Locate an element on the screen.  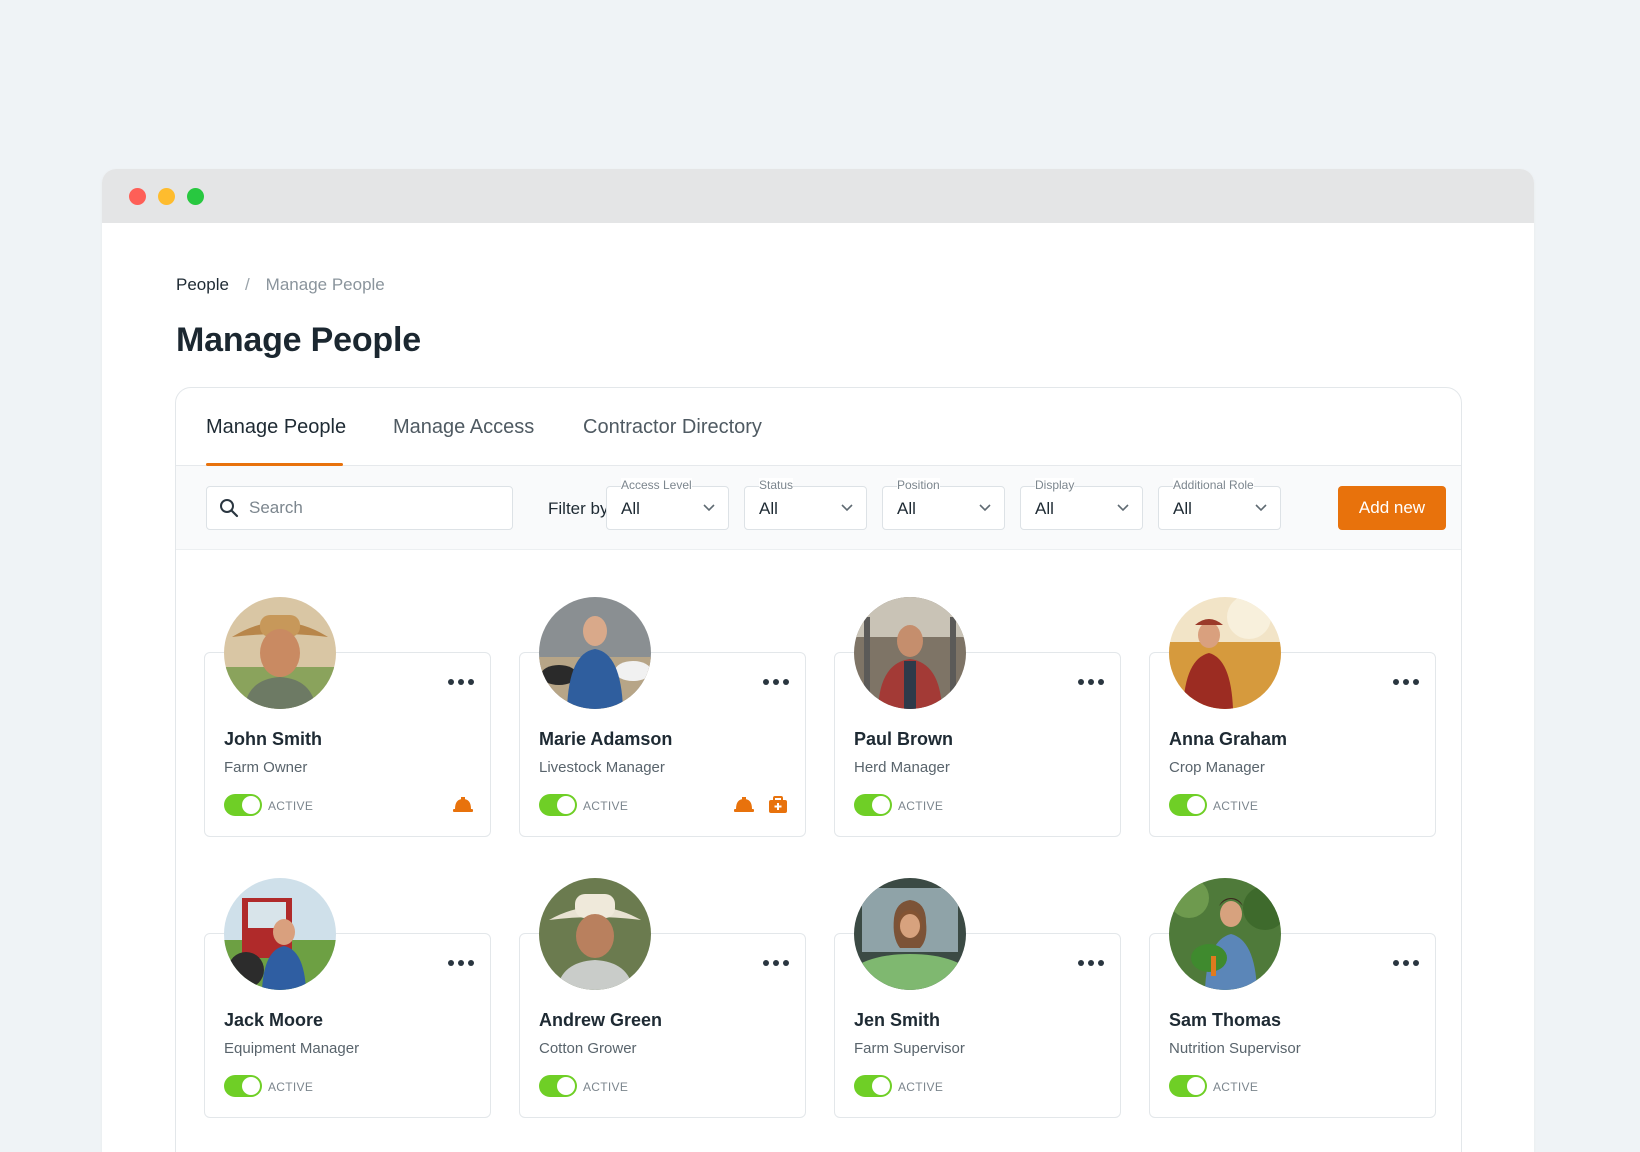
access-level-select: Access Level All is located at coordinates (667, 504).